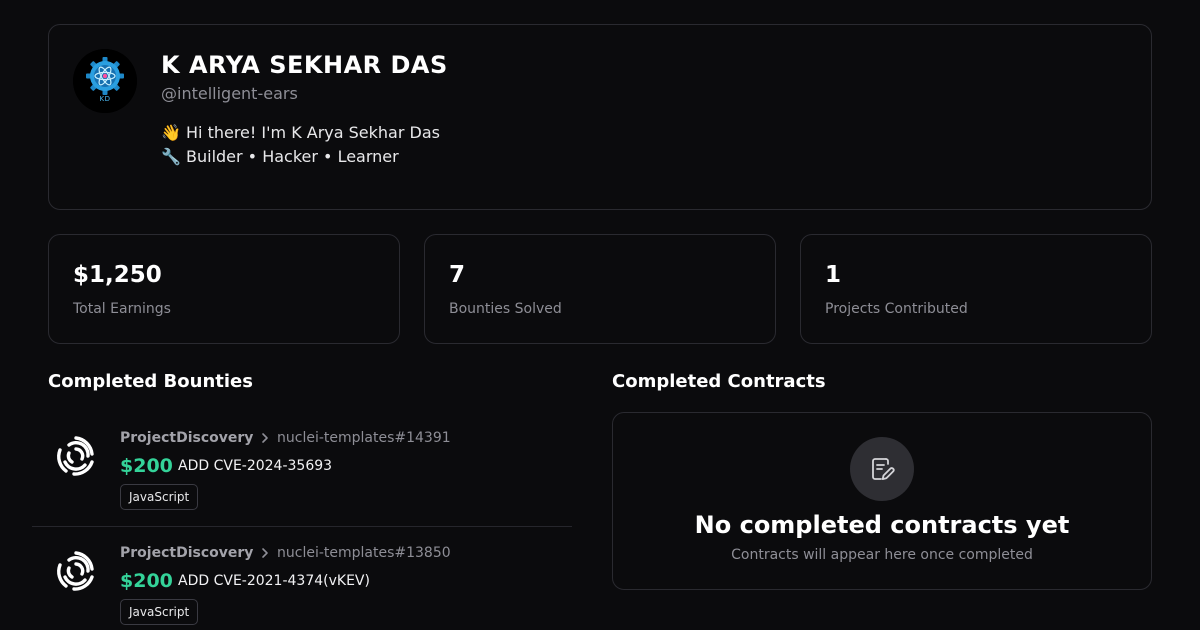 Image resolution: width=1200 pixels, height=630 pixels. I want to click on stat-card-bounties-solved: 7 Bounties Solved, so click(600, 289).